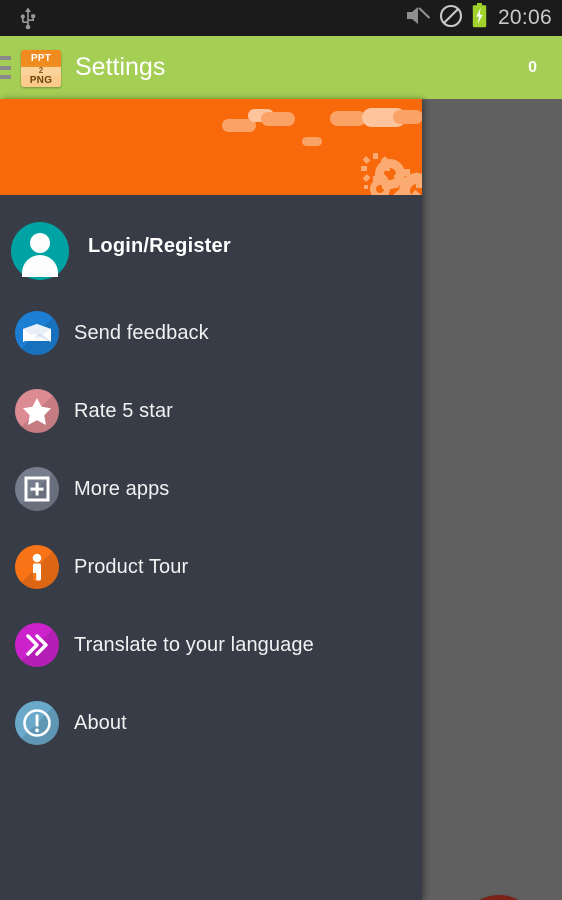  Describe the element at coordinates (451, 18) in the screenshot. I see `do-not-disturb-icon` at that location.